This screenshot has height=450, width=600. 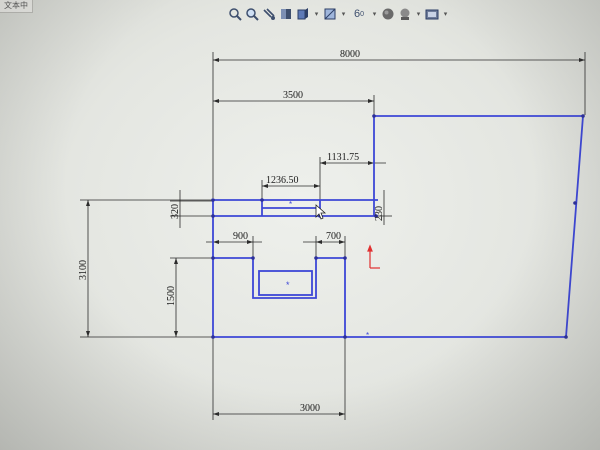 I want to click on dim-slot-height: 320, so click(x=175, y=211).